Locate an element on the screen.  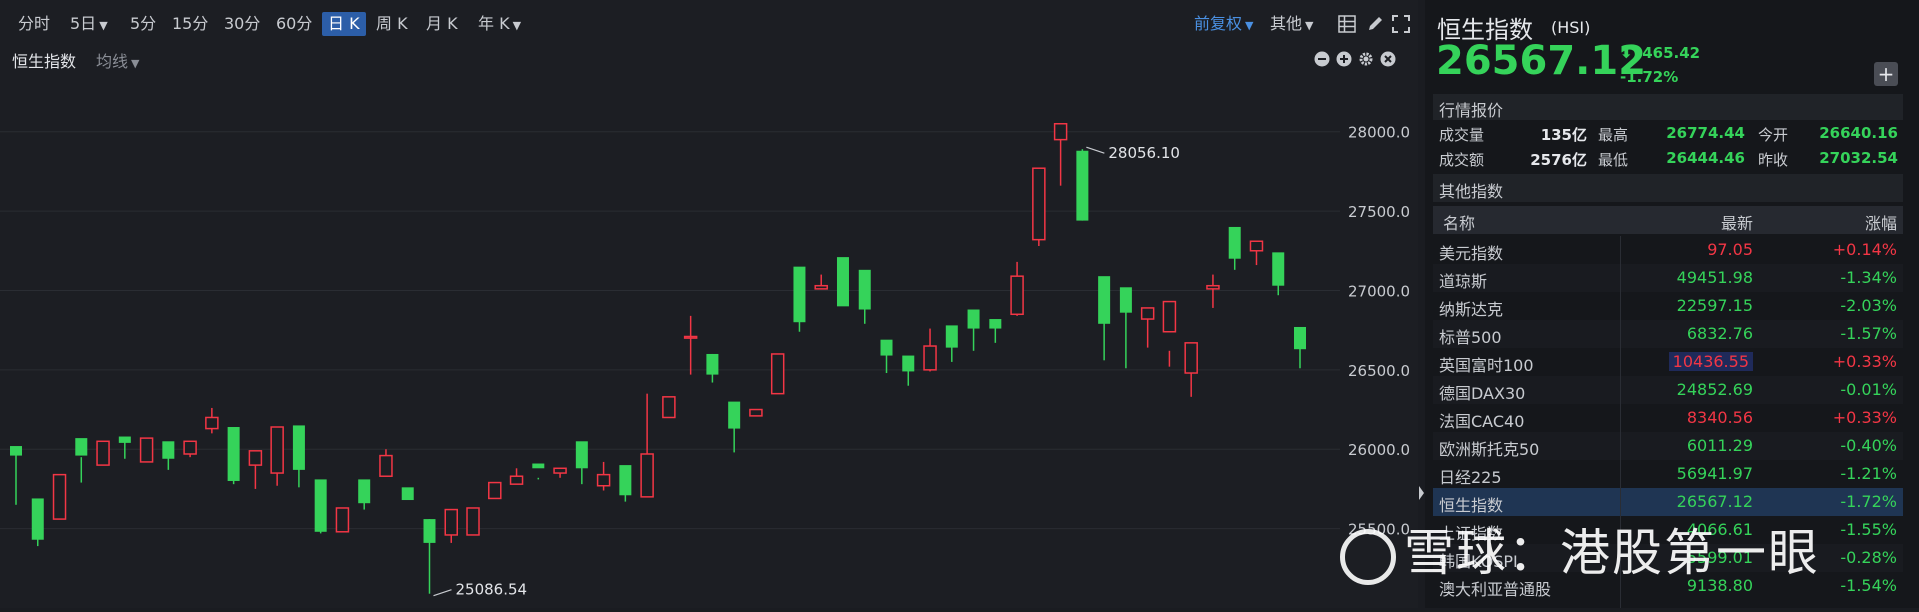
xueqiu-logo-icon is located at coordinates (1368, 556).